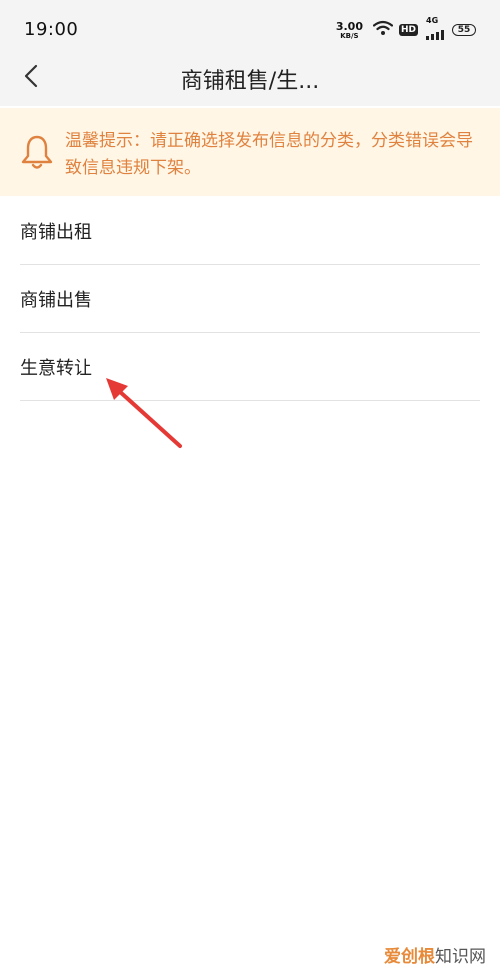  Describe the element at coordinates (435, 34) in the screenshot. I see `signal-bars-icon` at that location.